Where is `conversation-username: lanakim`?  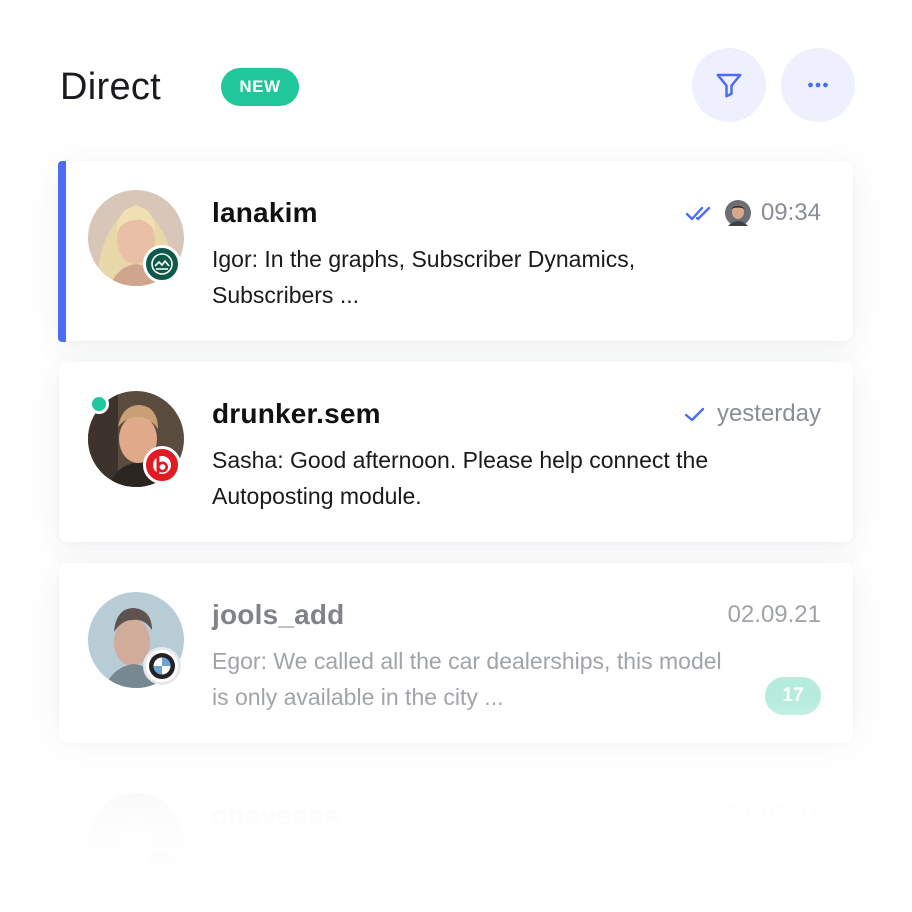 conversation-username: lanakim is located at coordinates (265, 212).